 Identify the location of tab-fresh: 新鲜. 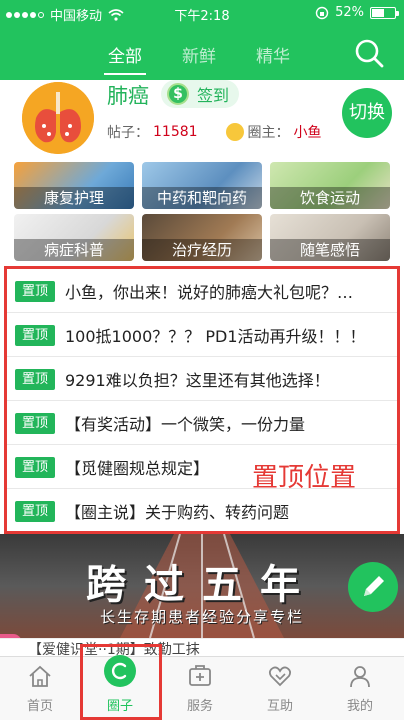
(199, 54).